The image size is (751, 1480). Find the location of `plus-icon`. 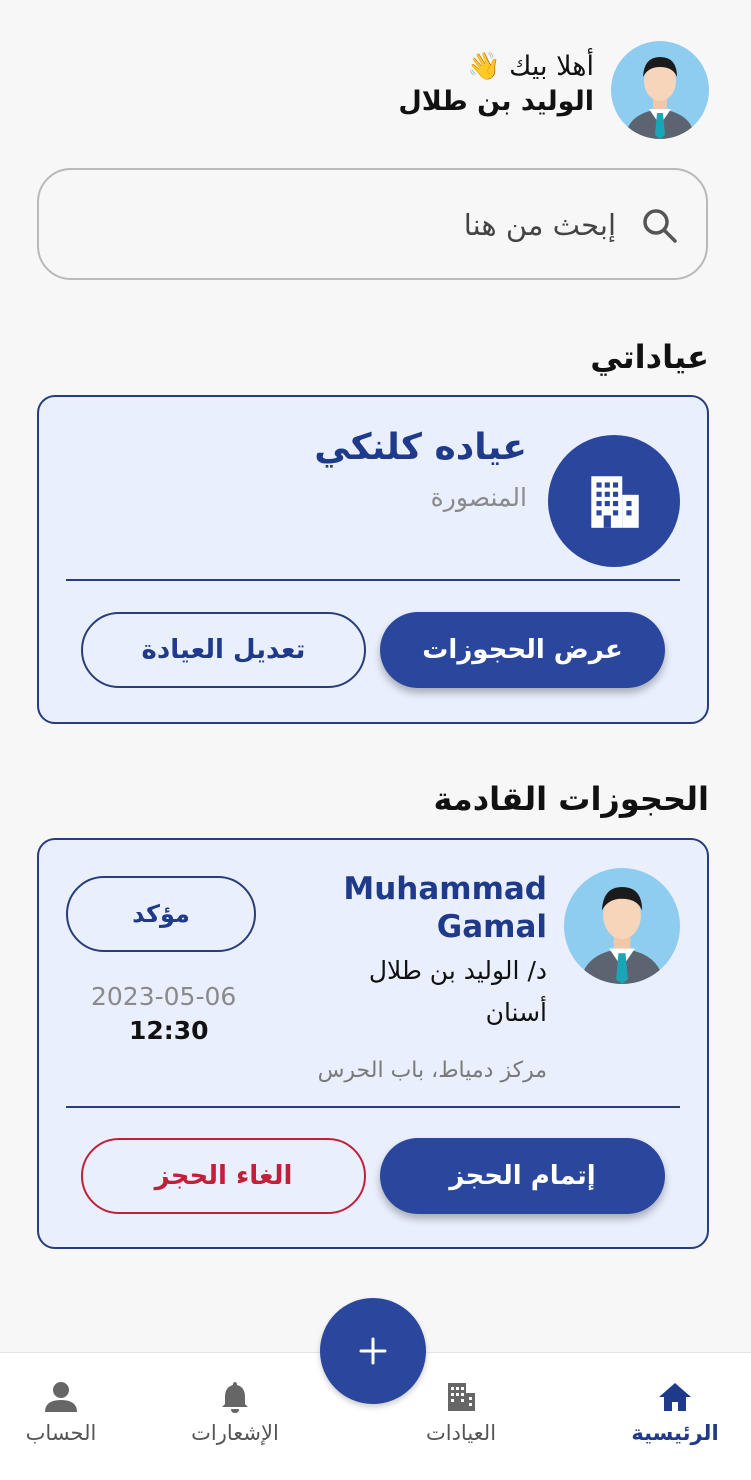

plus-icon is located at coordinates (373, 1351).